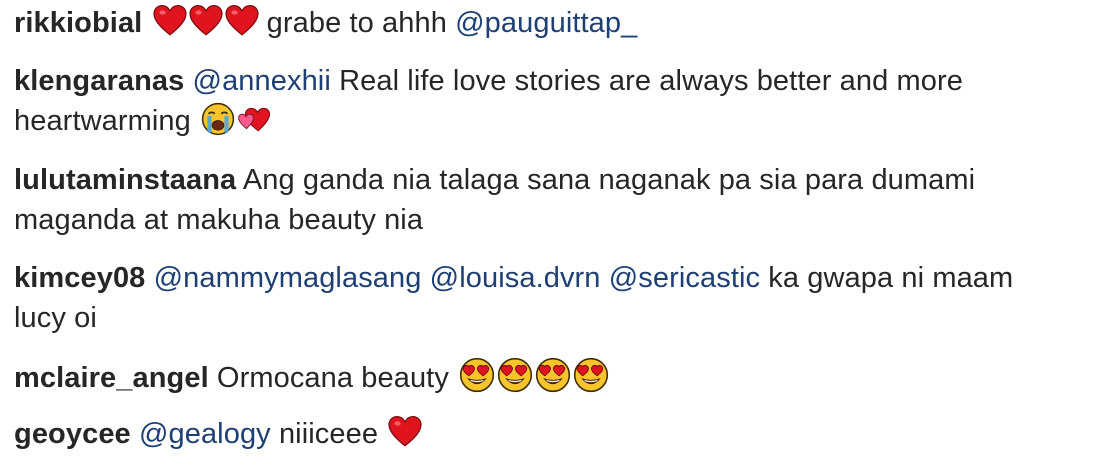 This screenshot has width=1120, height=456. What do you see at coordinates (79, 278) in the screenshot?
I see `comment-username: kimcey08` at bounding box center [79, 278].